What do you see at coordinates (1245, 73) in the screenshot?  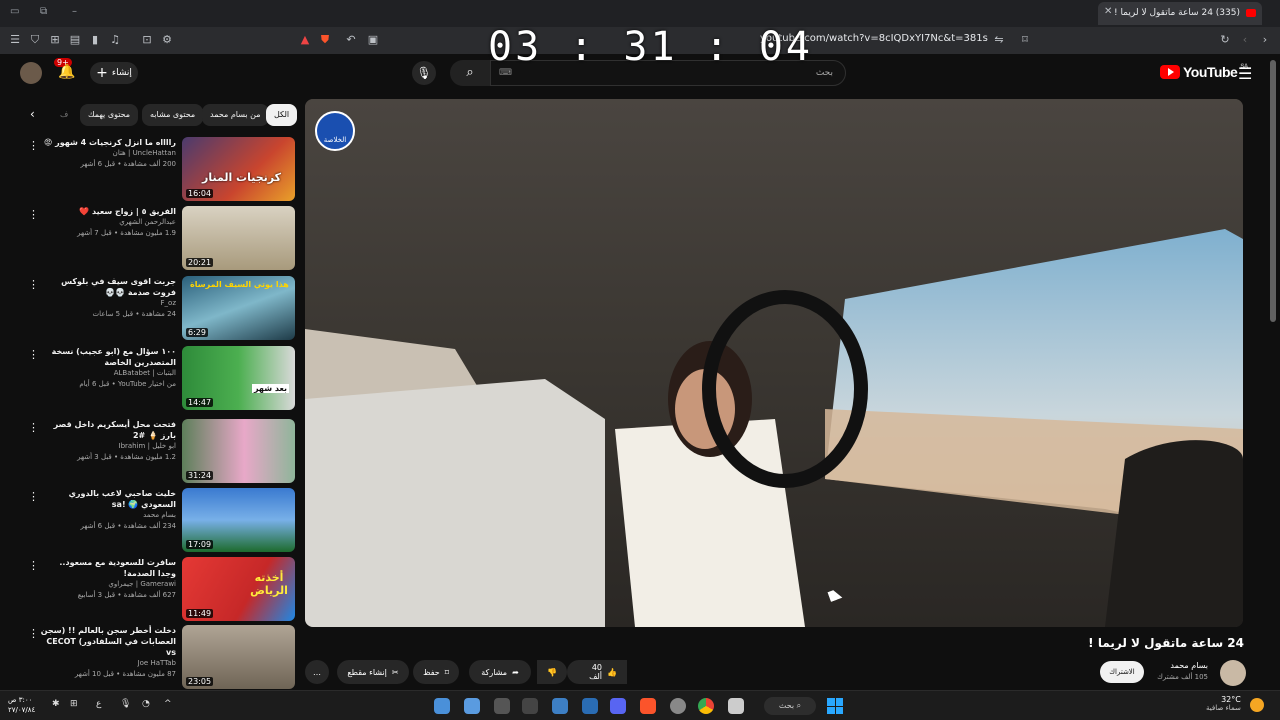 I see `hamburger-menu-icon: ☰` at bounding box center [1245, 73].